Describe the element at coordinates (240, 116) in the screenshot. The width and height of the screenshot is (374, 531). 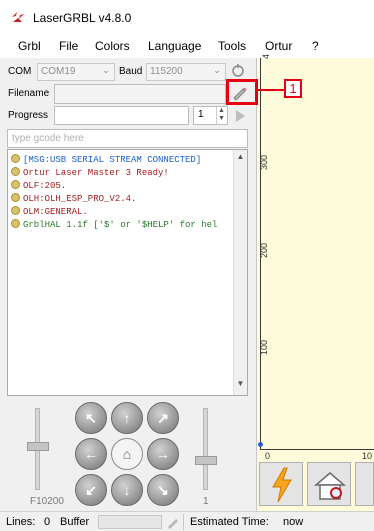
I see `run-arrow-icon` at that location.